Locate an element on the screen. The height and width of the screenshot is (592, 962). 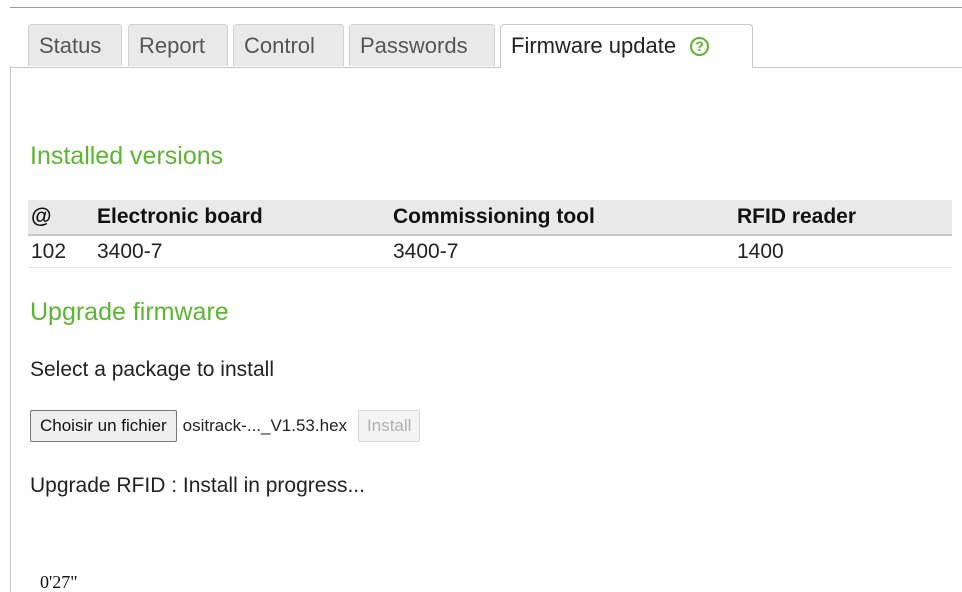
table-row: 102 3400-7 3400-7 1400 is located at coordinates (490, 251).